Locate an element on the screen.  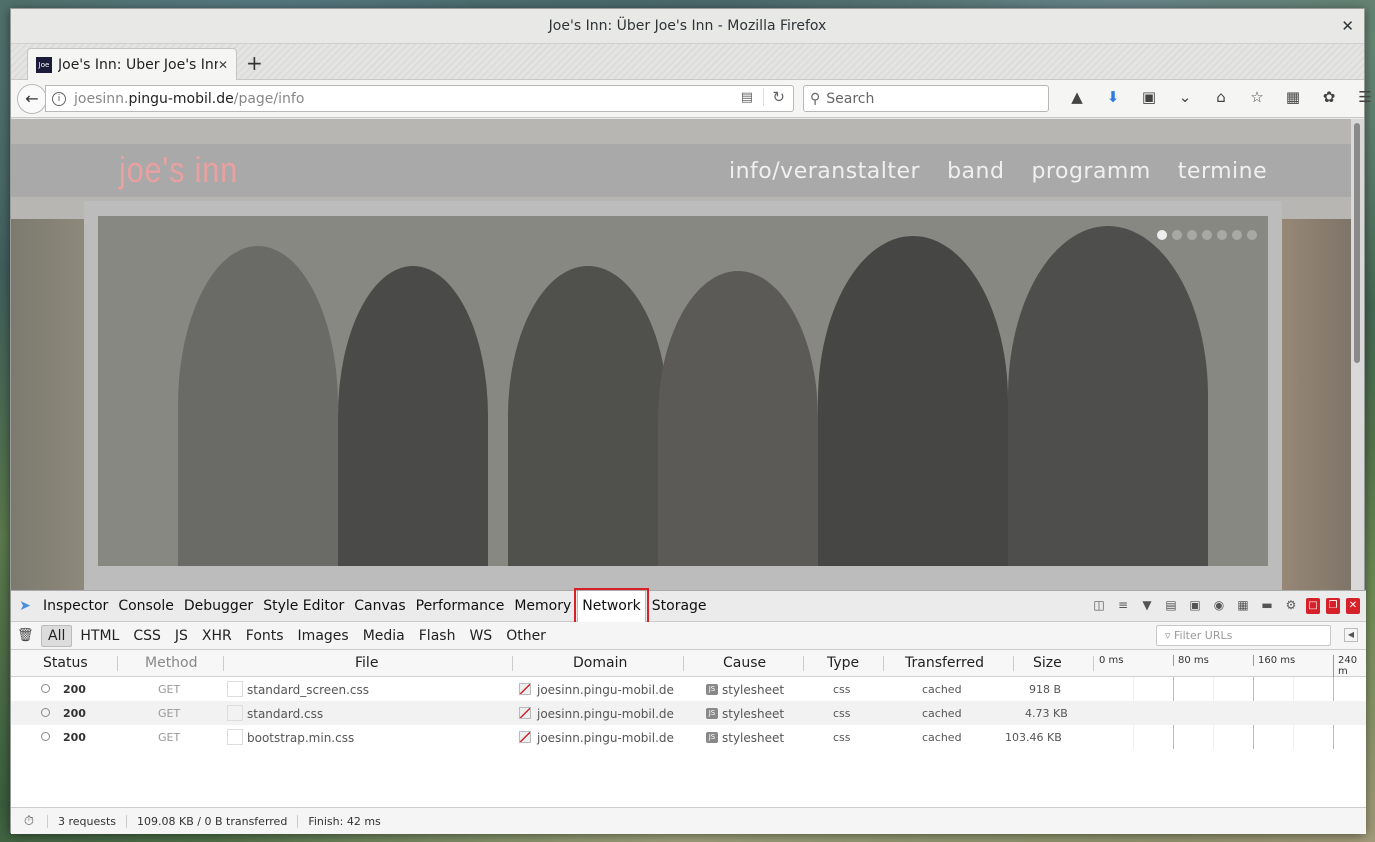
window-close-button: ✕ is located at coordinates (1347, 26).